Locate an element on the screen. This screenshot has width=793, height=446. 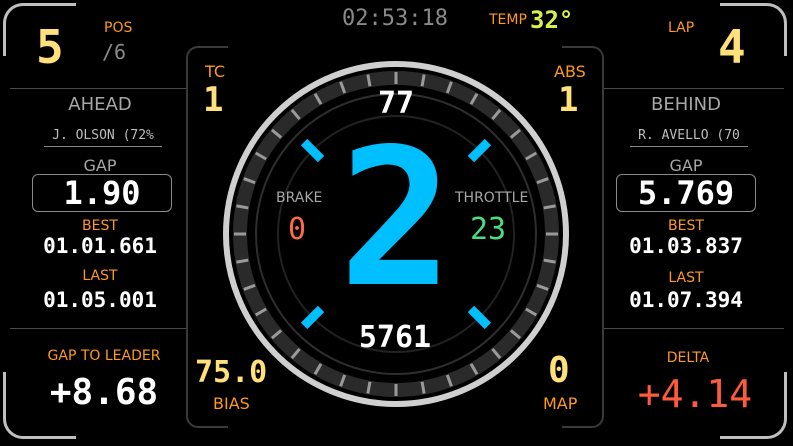
ahead-bottom-line is located at coordinates (98, 328).